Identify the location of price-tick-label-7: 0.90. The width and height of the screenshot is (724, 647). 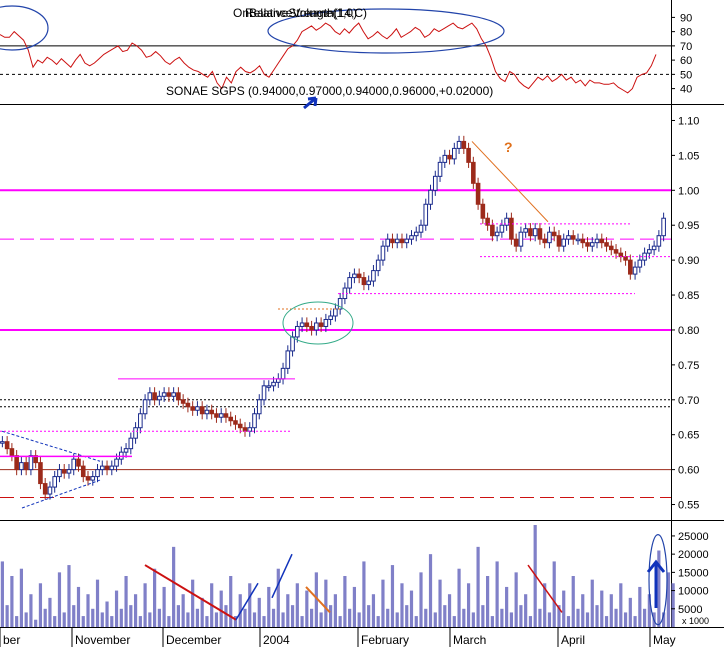
(688, 261).